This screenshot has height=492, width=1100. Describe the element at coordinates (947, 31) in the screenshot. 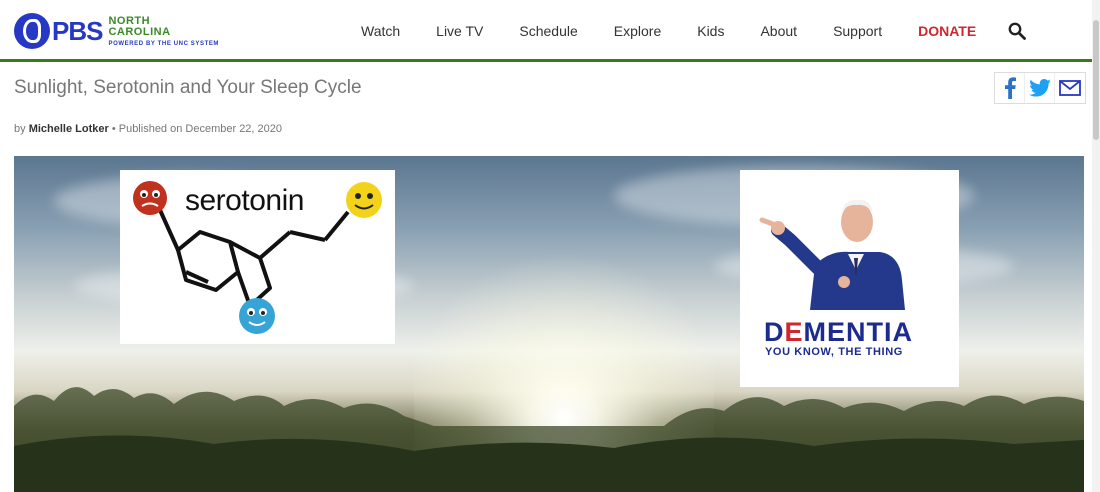

I see `nav-donate: DONATE` at that location.